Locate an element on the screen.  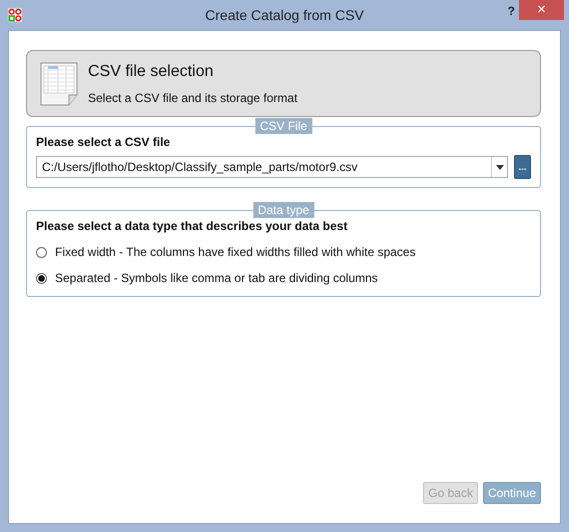
help-button: ? is located at coordinates (511, 11).